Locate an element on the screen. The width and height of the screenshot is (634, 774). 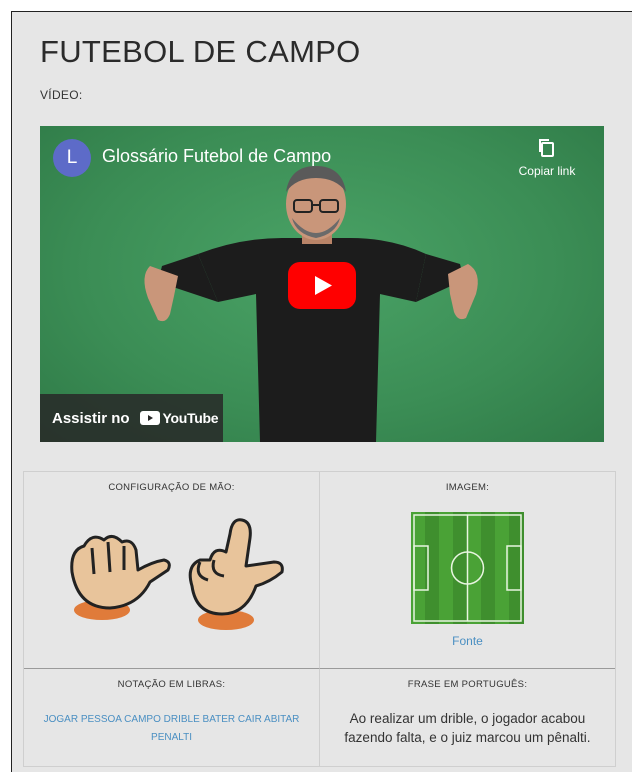
watch-on-label: Assistir no is located at coordinates (91, 418).